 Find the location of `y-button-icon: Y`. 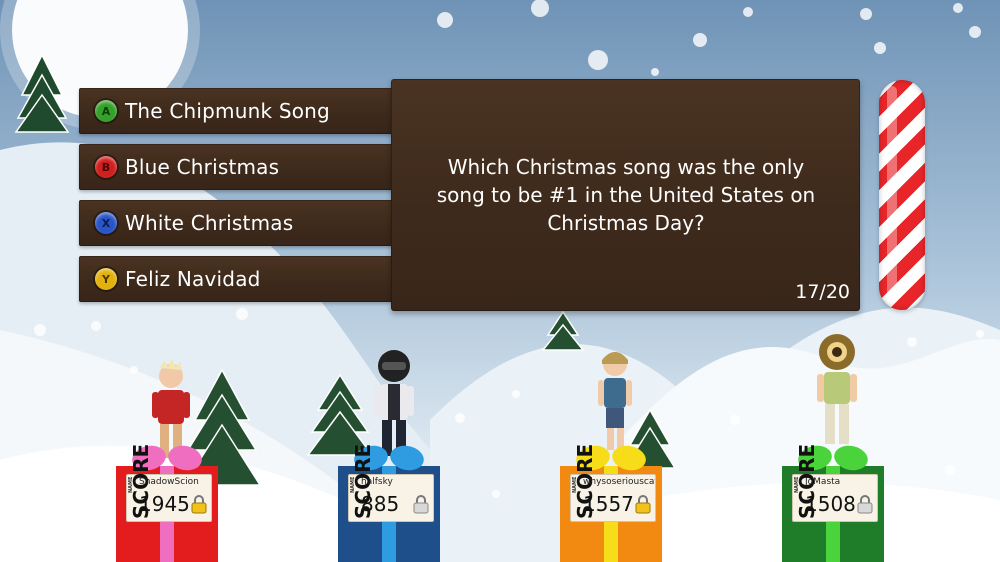

y-button-icon: Y is located at coordinates (106, 279).